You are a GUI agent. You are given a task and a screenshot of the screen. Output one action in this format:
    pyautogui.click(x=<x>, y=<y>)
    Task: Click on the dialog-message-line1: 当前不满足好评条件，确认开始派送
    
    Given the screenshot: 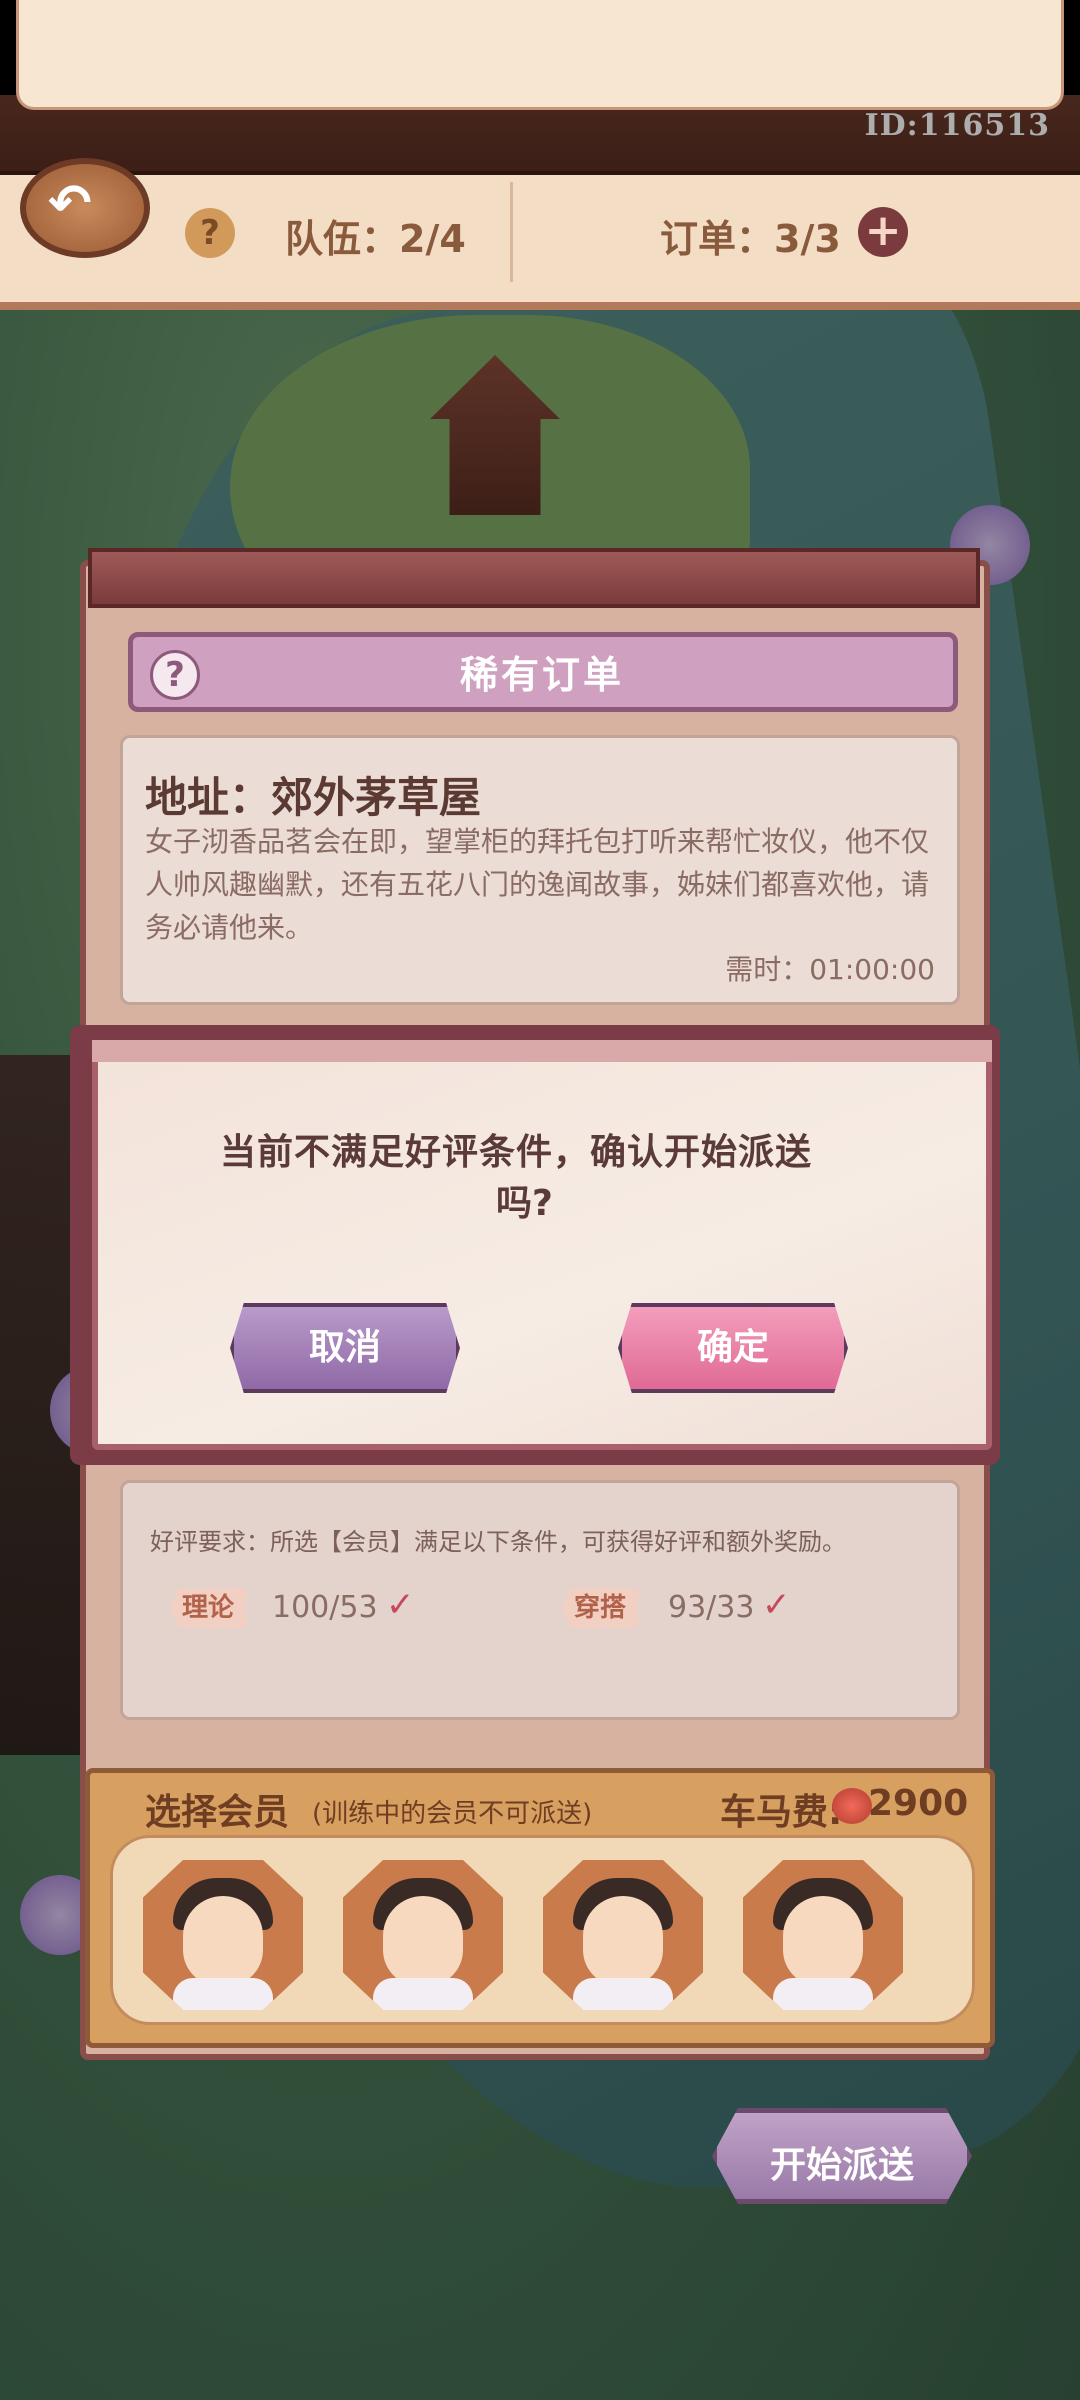 What is the action you would take?
    pyautogui.click(x=516, y=1152)
    